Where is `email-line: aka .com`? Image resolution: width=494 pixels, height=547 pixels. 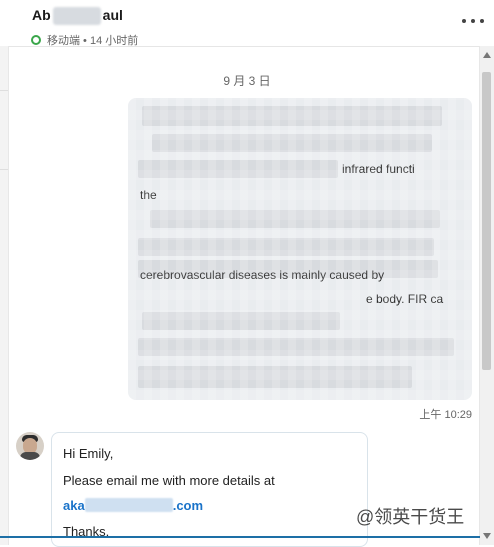
email-line: aka .com is located at coordinates (133, 505).